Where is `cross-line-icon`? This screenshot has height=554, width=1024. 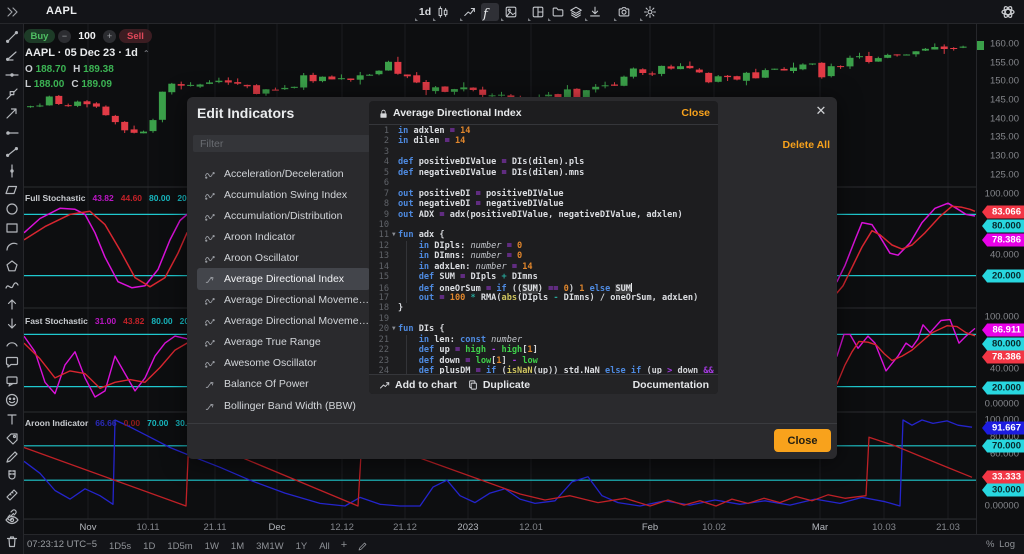
cross-line-icon is located at coordinates (12, 94).